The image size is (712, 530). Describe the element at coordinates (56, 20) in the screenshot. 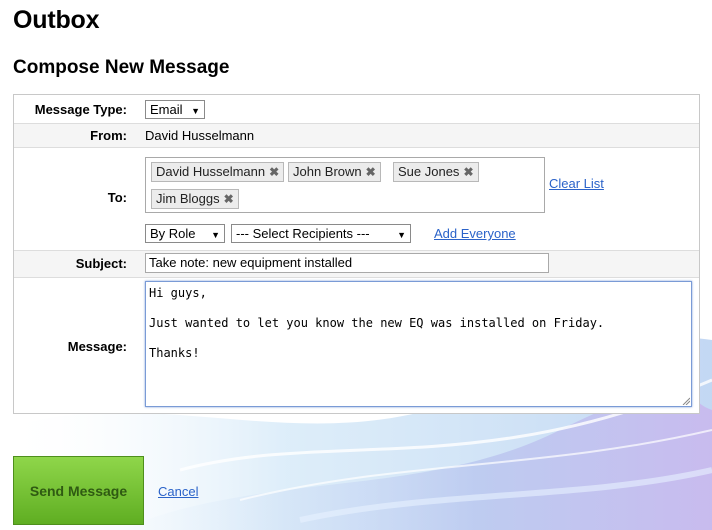

I see `page-title: Outbox` at that location.